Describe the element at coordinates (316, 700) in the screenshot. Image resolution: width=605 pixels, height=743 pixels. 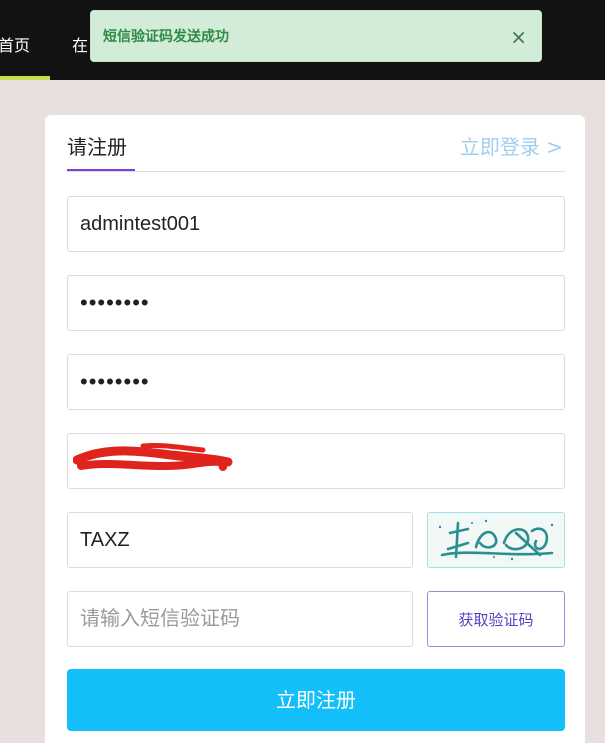
I see `register-submit-button: 立即注册` at that location.